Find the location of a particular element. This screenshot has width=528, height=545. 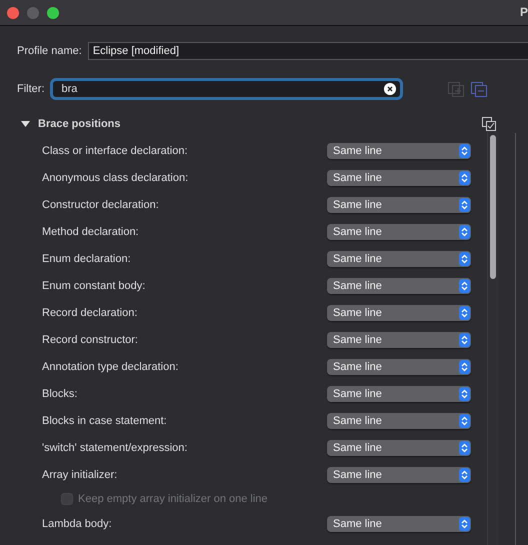

checkbox-label: Keep empty array initializer on one line is located at coordinates (173, 499).